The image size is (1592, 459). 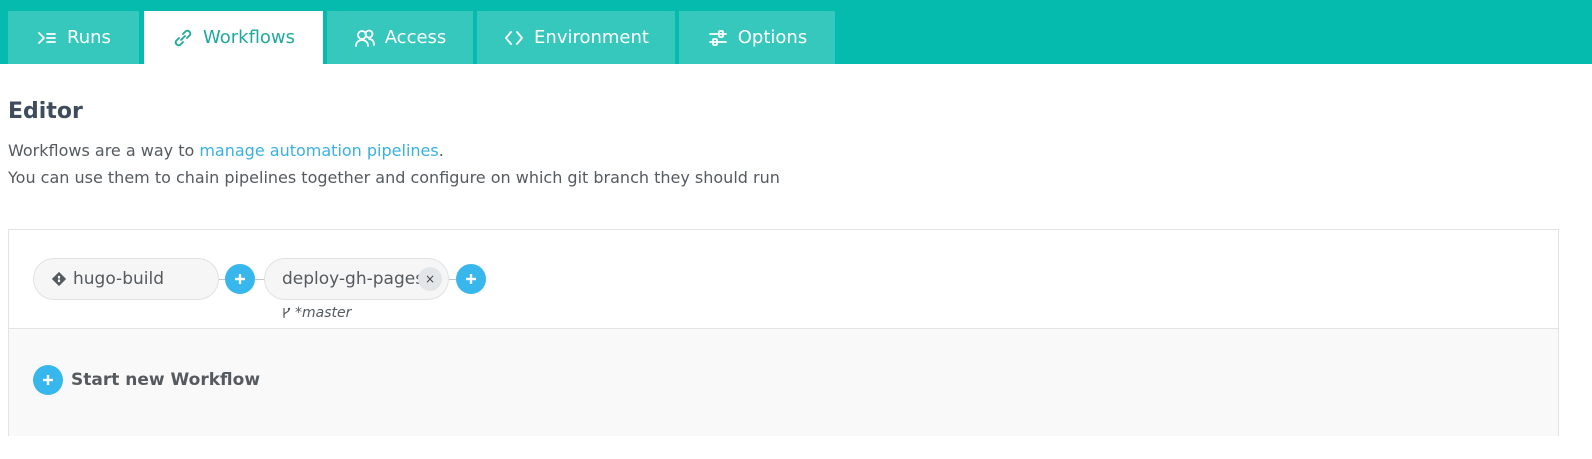 What do you see at coordinates (47, 38) in the screenshot?
I see `runs-icon` at bounding box center [47, 38].